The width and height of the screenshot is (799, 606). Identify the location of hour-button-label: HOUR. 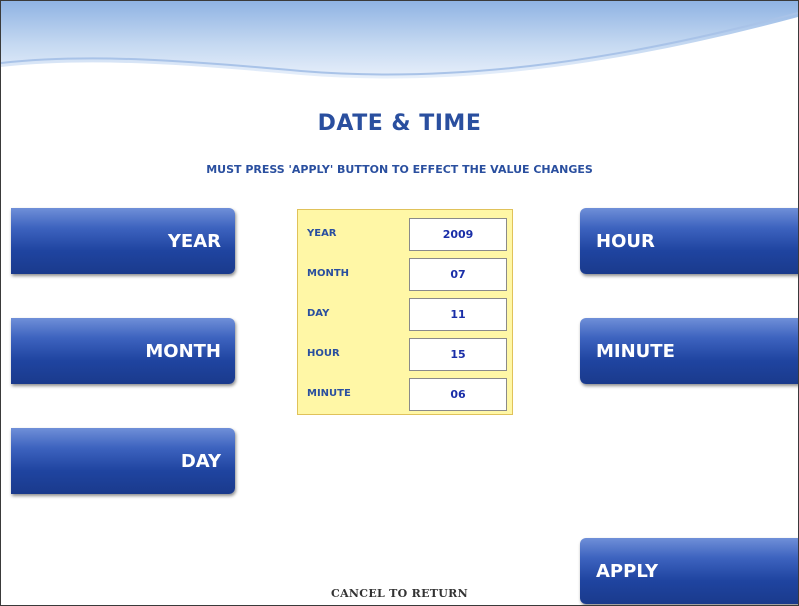
(625, 241).